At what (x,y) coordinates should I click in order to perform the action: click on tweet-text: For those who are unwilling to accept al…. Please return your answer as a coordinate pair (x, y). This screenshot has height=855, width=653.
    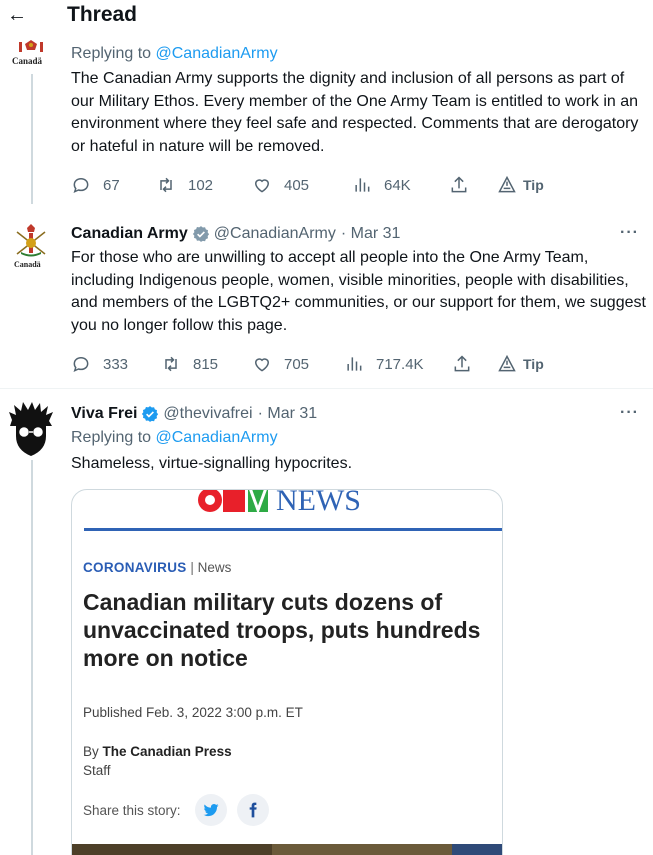
    Looking at the image, I should click on (358, 291).